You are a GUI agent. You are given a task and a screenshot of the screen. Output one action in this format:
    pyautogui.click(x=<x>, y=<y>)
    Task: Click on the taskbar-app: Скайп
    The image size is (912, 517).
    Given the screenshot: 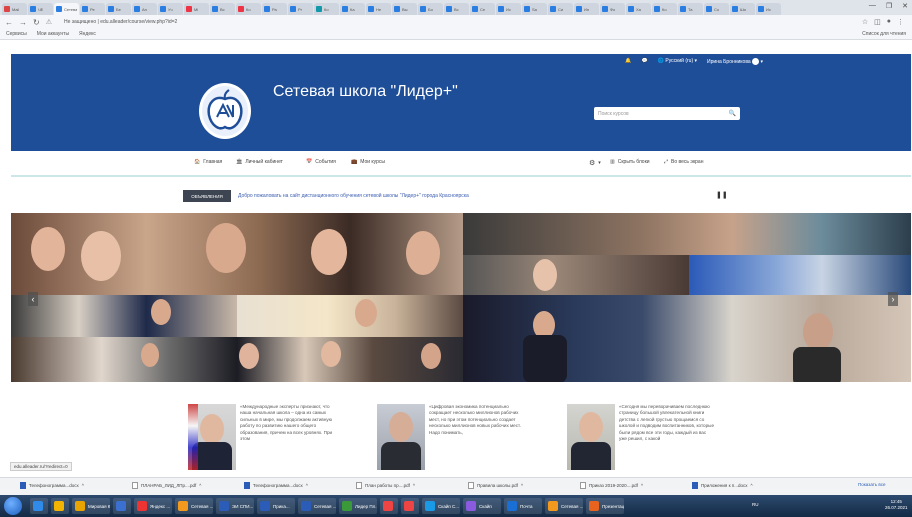 What is the action you would take?
    pyautogui.click(x=482, y=506)
    